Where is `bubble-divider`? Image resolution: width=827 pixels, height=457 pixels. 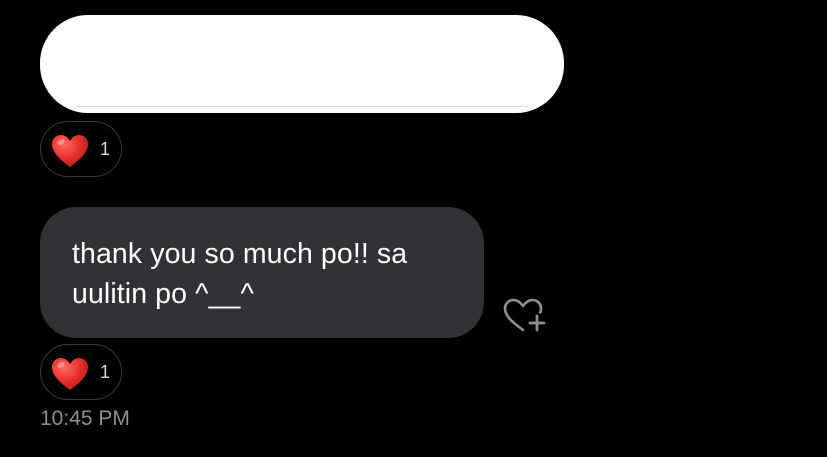
bubble-divider is located at coordinates (302, 106).